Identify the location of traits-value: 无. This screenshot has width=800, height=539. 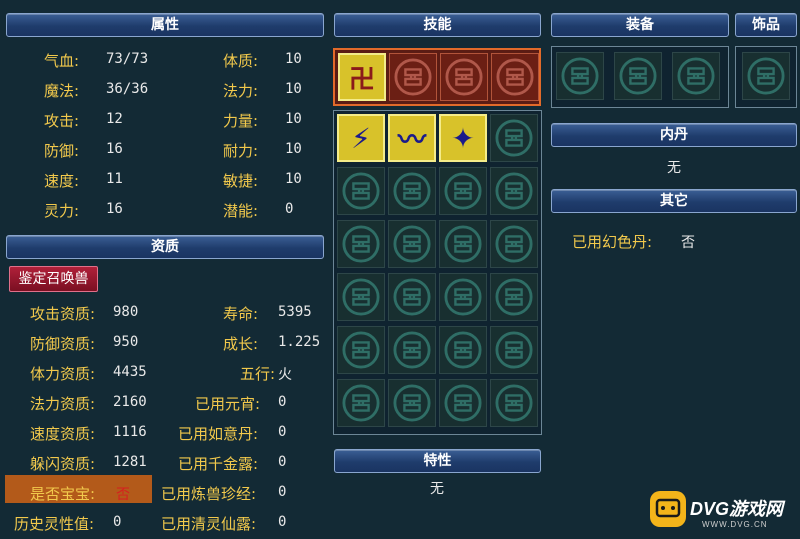
(437, 489).